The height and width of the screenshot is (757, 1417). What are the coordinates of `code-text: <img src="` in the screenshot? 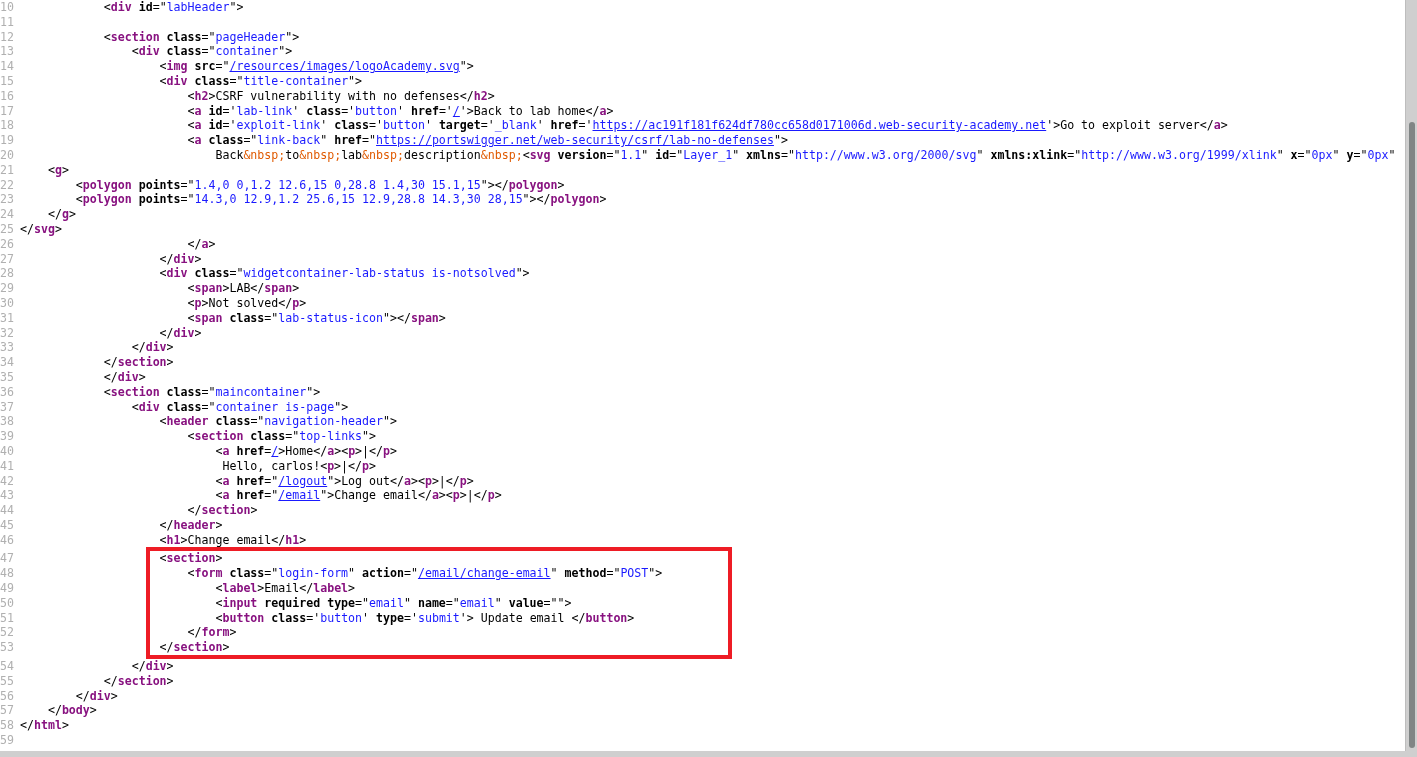 It's located at (194, 66).